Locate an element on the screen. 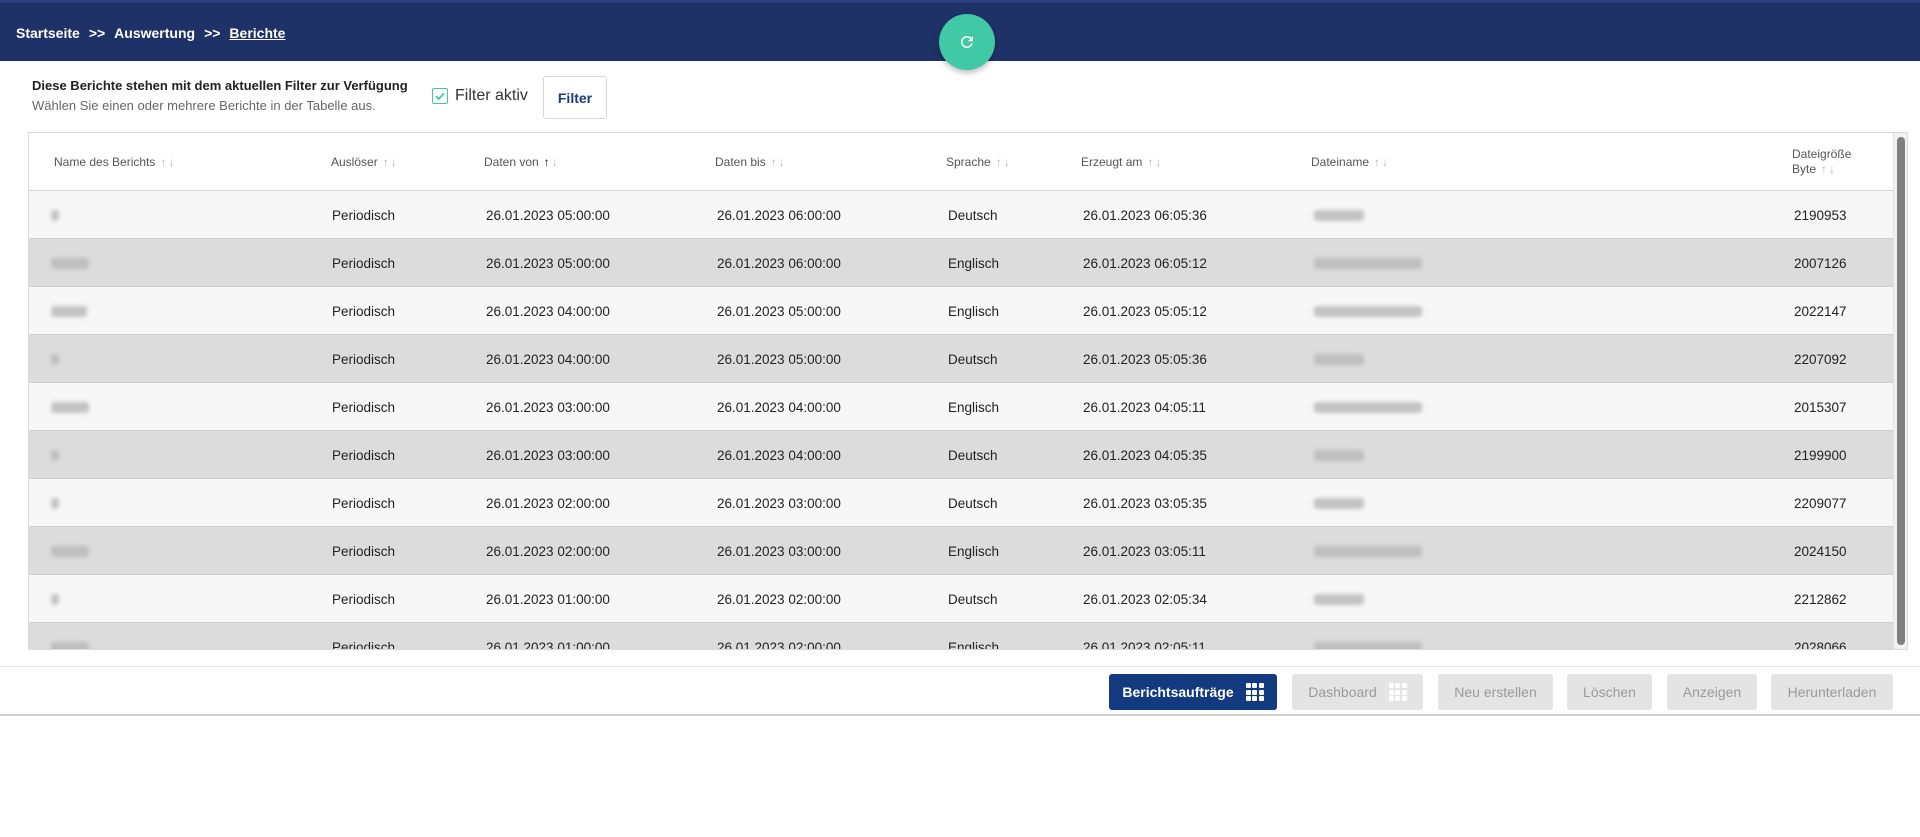  cell-data-to: 26.01.2023 04:00:00 is located at coordinates (779, 407).